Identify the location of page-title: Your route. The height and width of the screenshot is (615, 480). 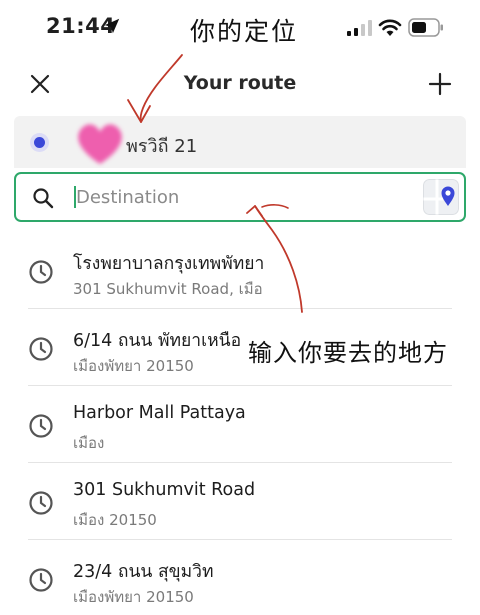
(240, 83).